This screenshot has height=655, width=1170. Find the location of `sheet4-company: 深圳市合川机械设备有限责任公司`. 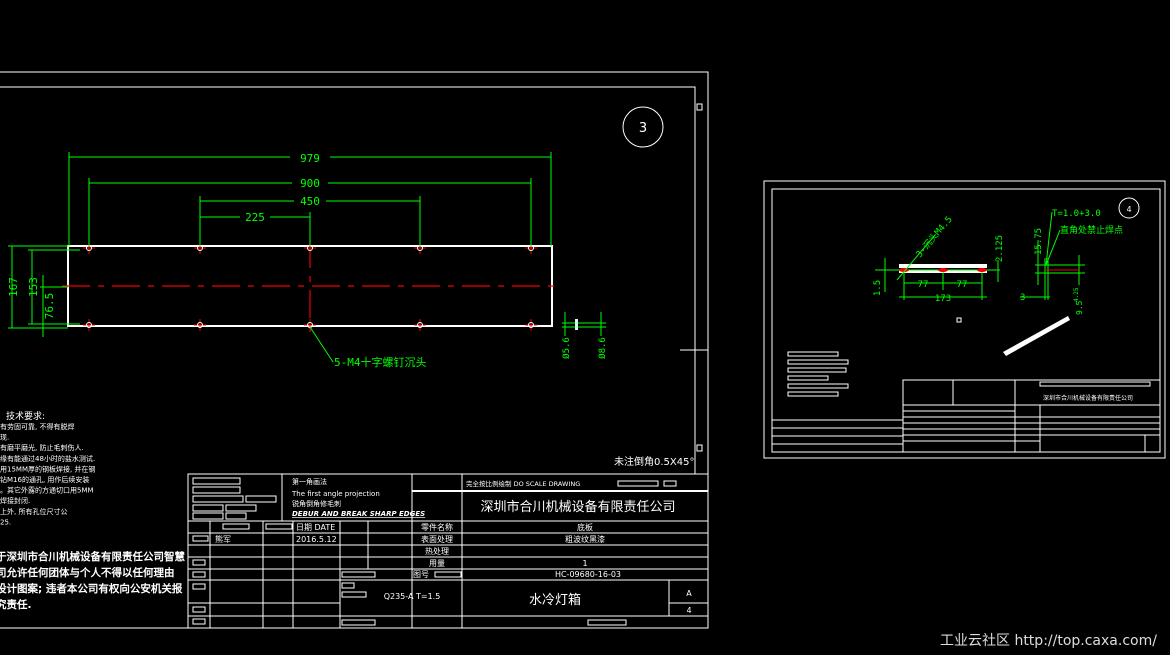

sheet4-company: 深圳市合川机械设备有限责任公司 is located at coordinates (1088, 398).